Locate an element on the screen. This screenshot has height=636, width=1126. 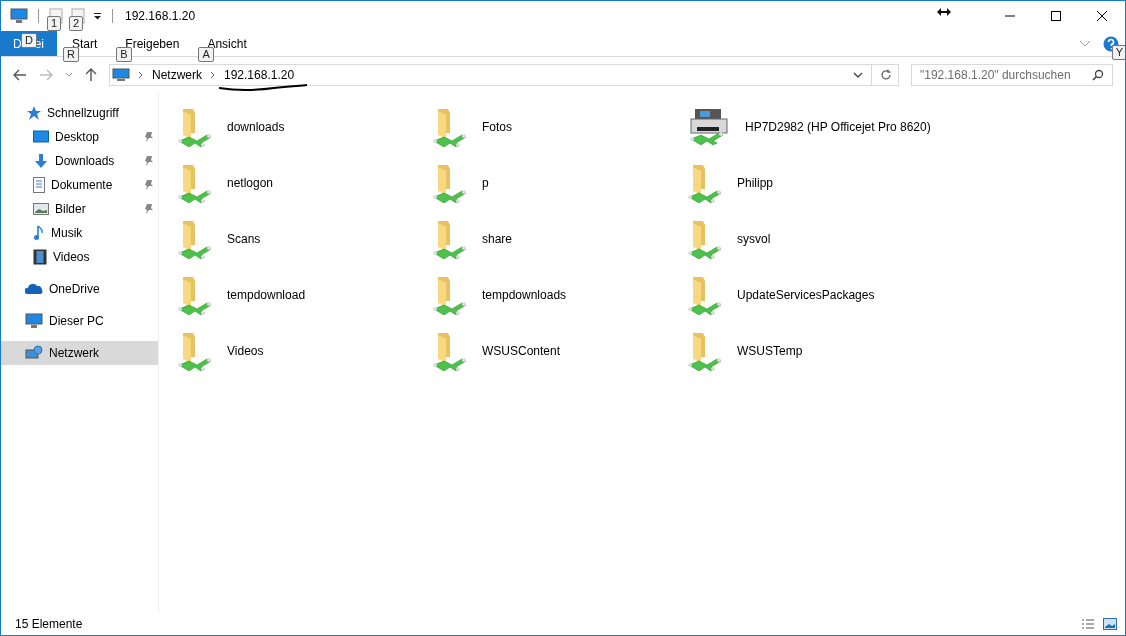
file-item: sysvol is located at coordinates (906, 239).